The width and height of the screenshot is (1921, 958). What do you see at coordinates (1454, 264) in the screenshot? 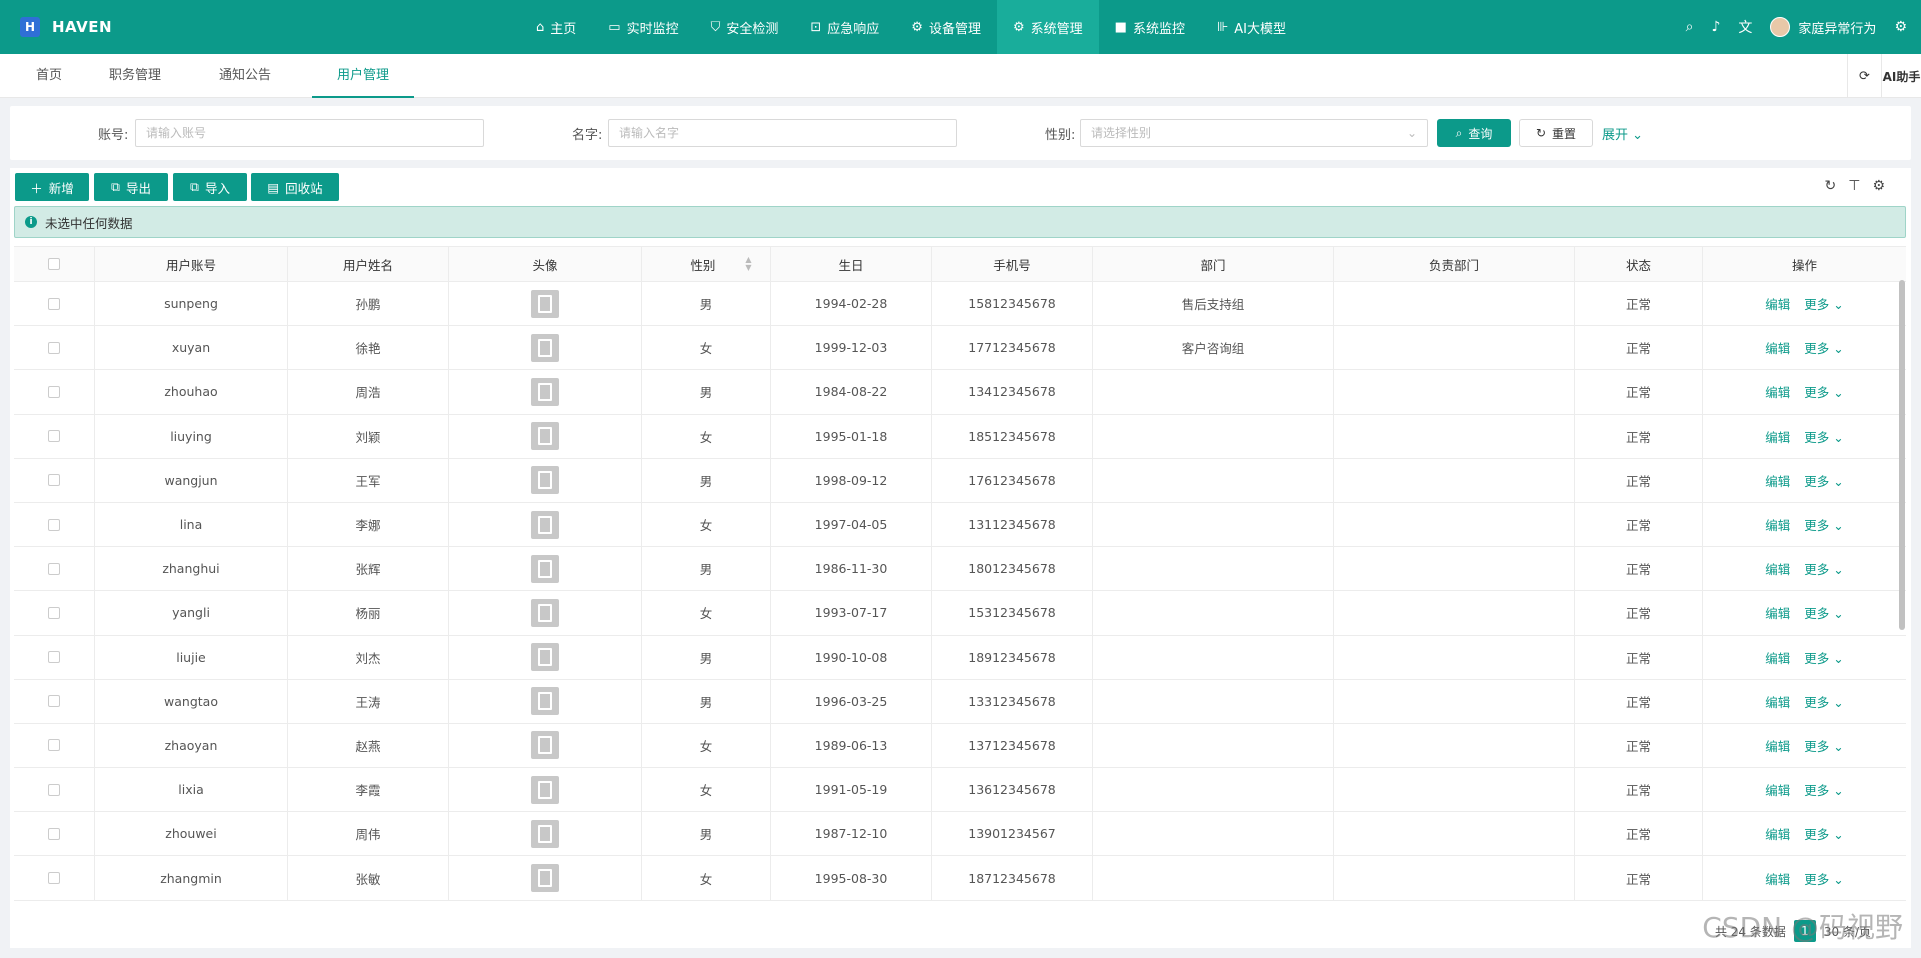
I see `column-header: 负责部门` at bounding box center [1454, 264].